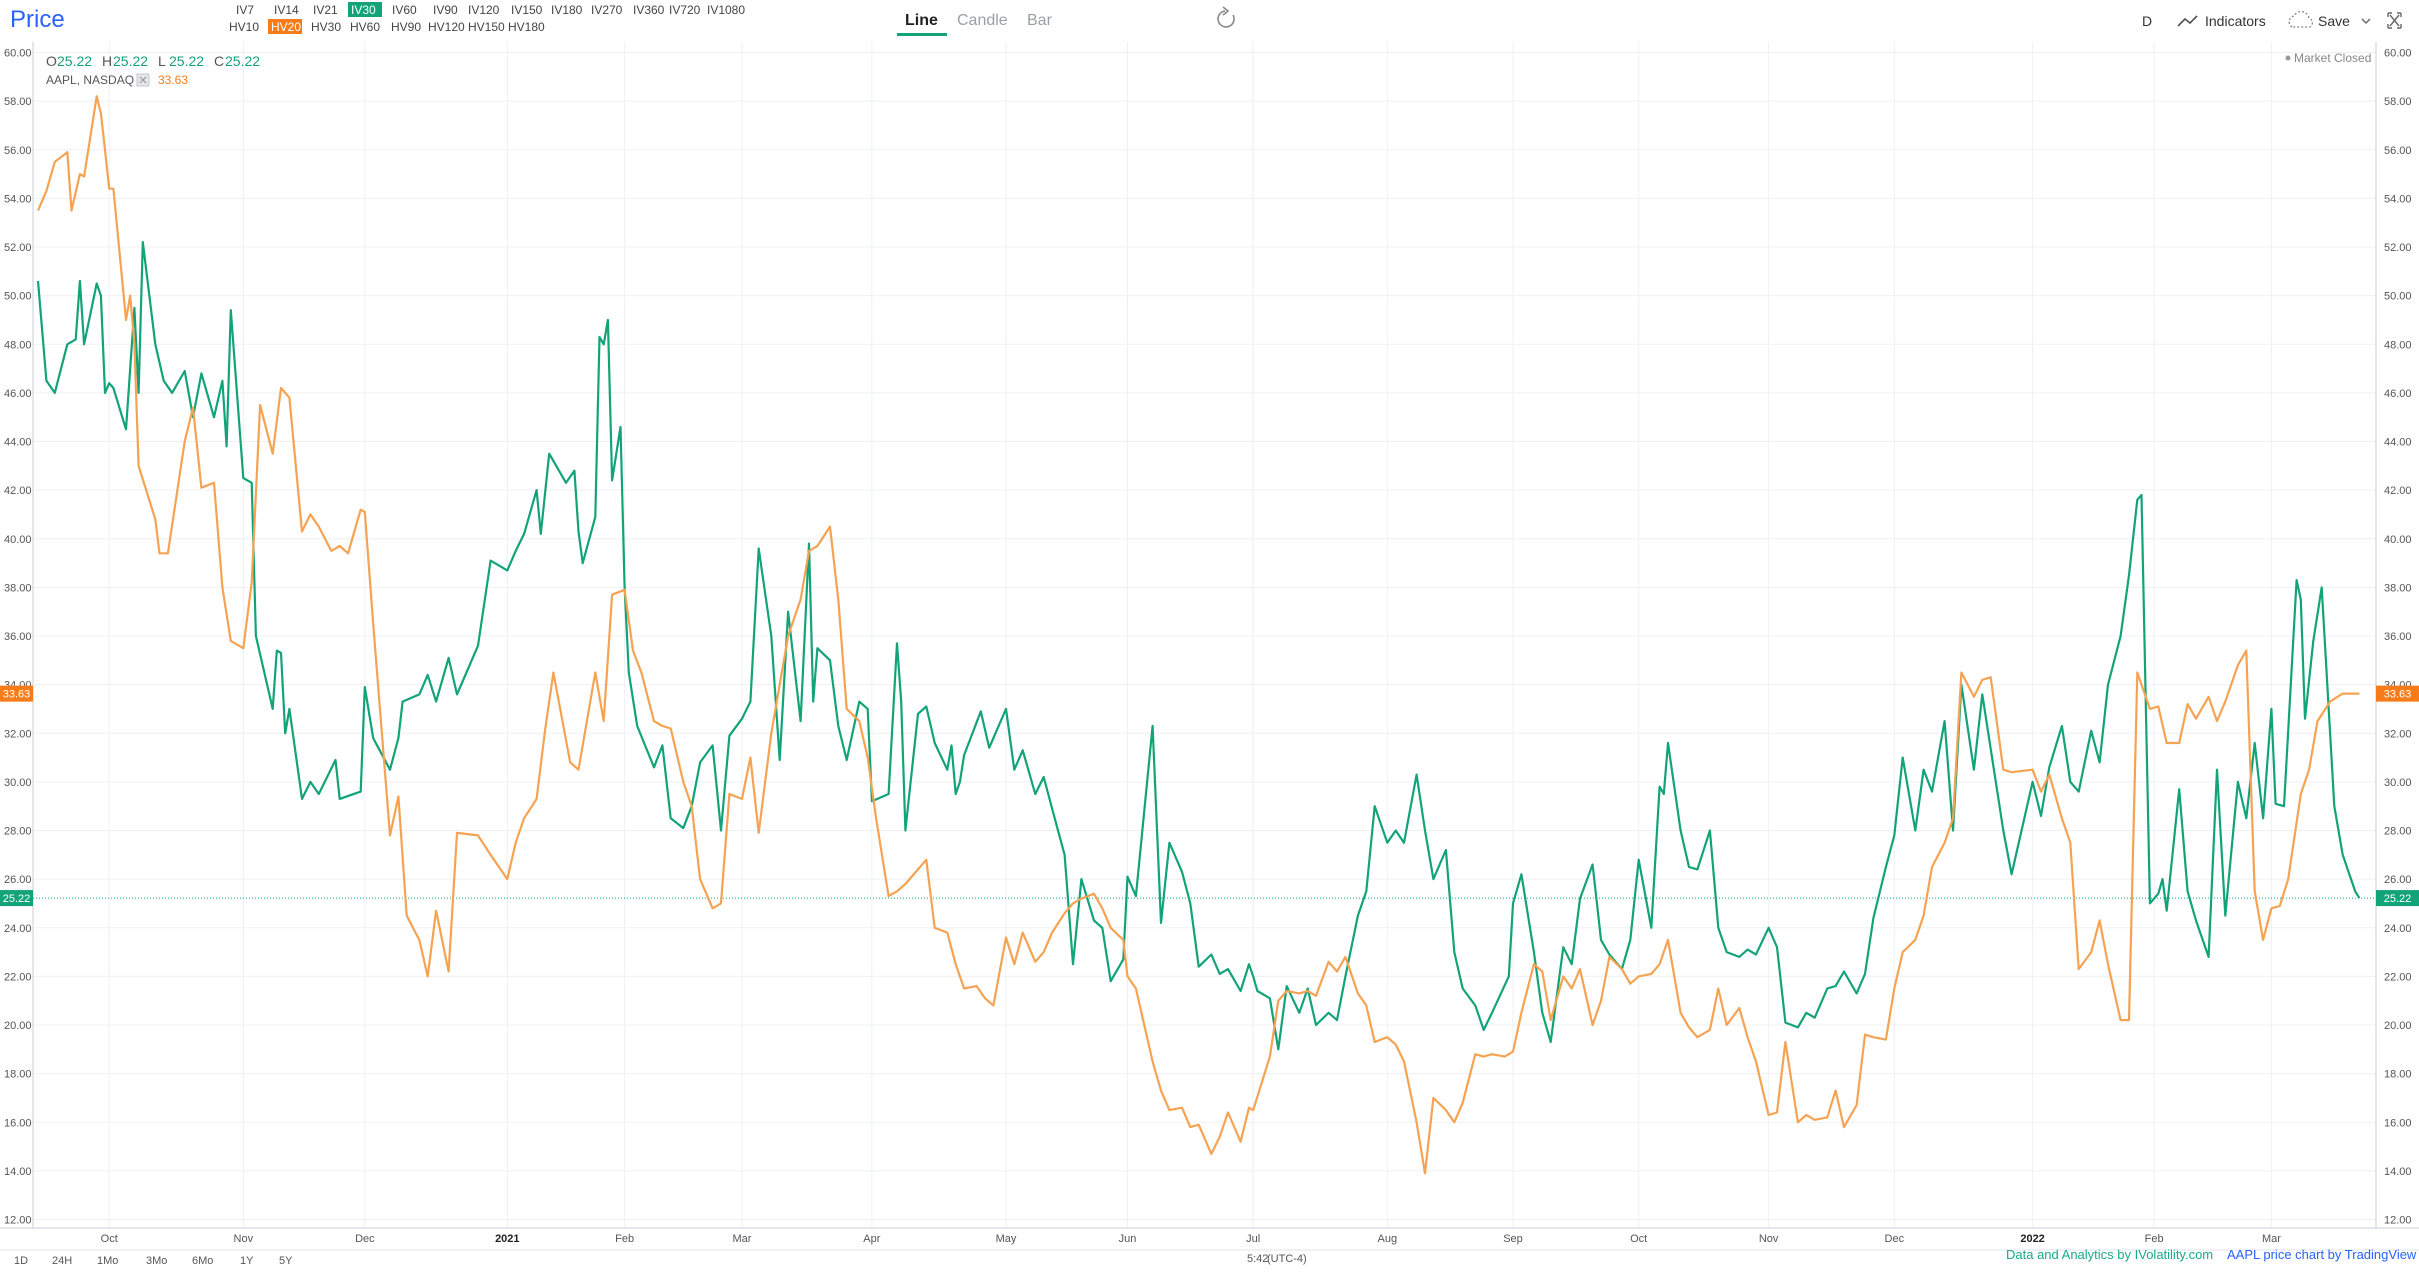  I want to click on range-button-5y: 5Y, so click(286, 1261).